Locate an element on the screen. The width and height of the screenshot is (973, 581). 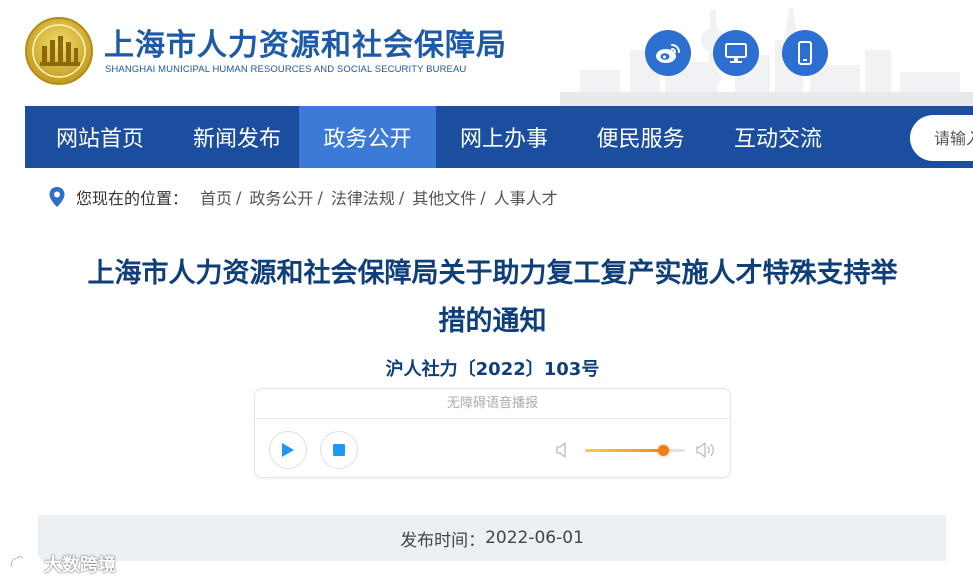
watermark-logo-icon is located at coordinates (25, 561).